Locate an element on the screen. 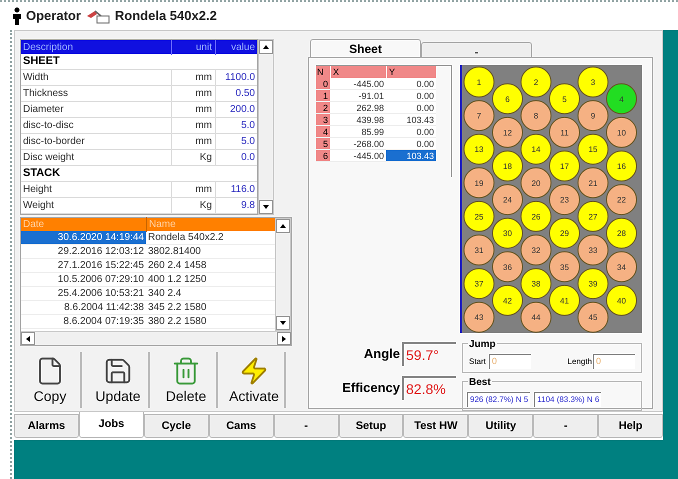 The image size is (678, 479). disc: 40 is located at coordinates (621, 300).